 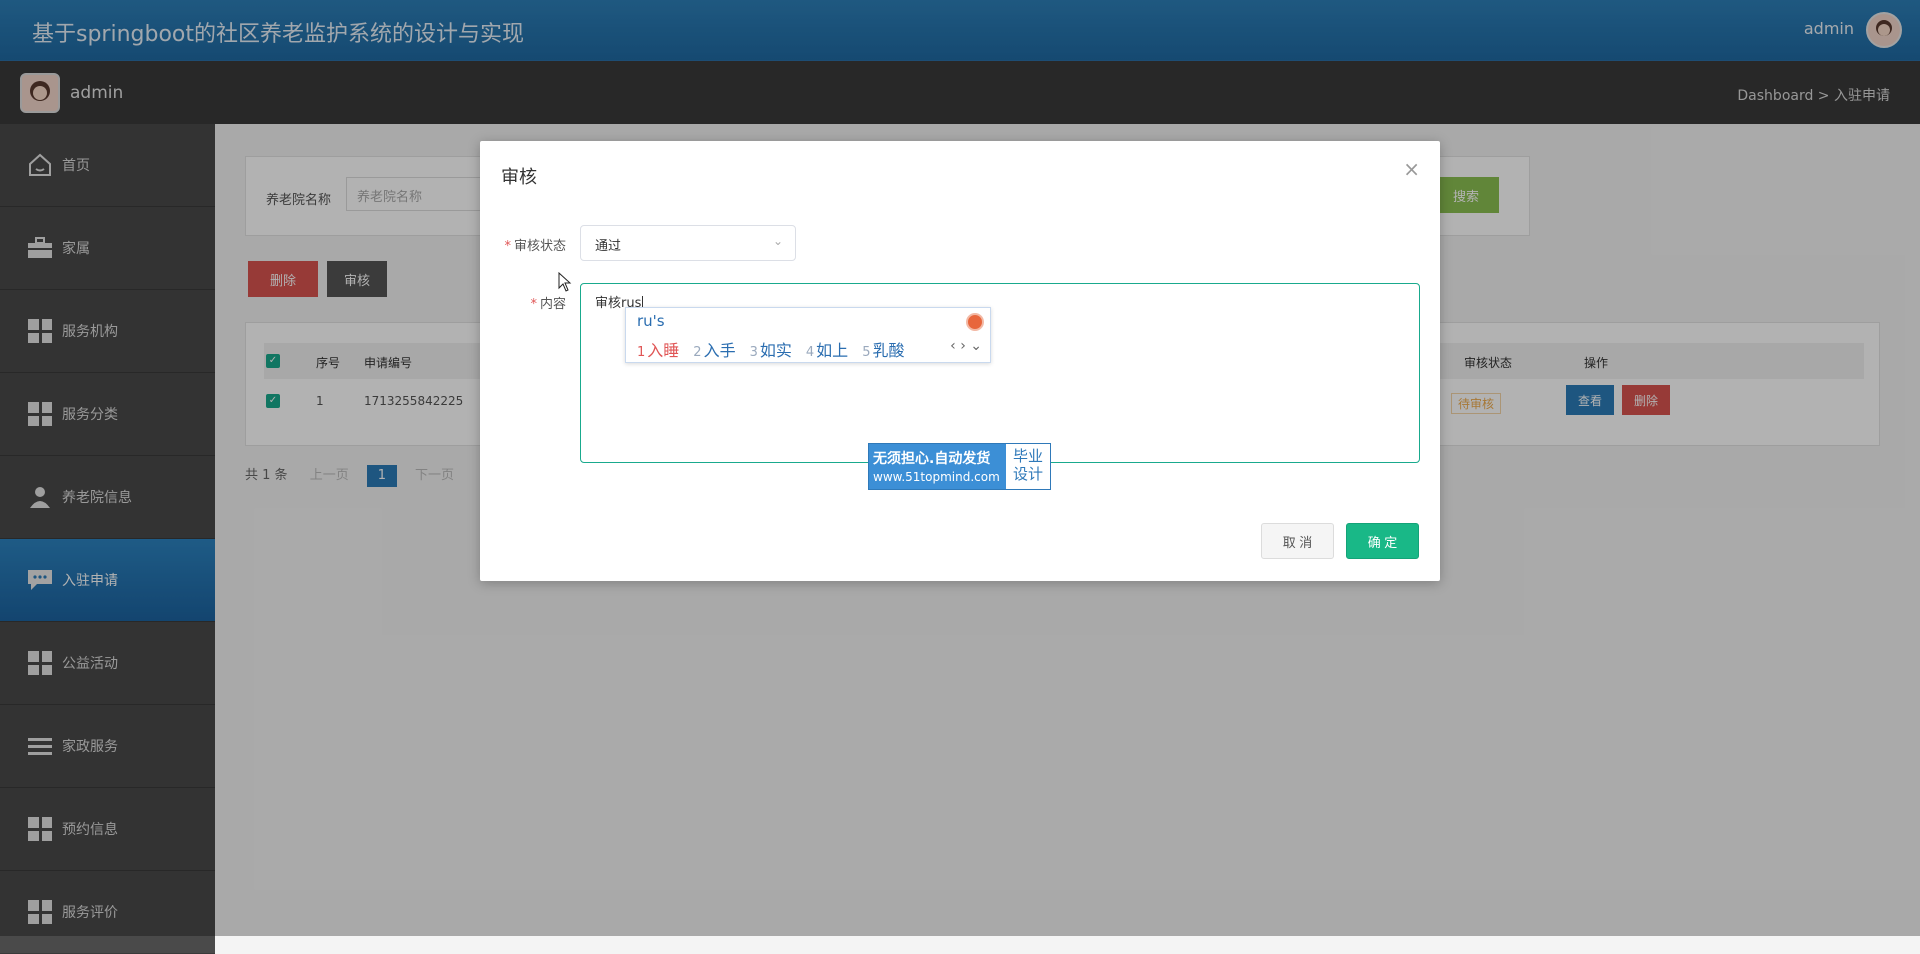 What do you see at coordinates (966, 346) in the screenshot?
I see `ime-page-nav: ‹ › ⌄` at bounding box center [966, 346].